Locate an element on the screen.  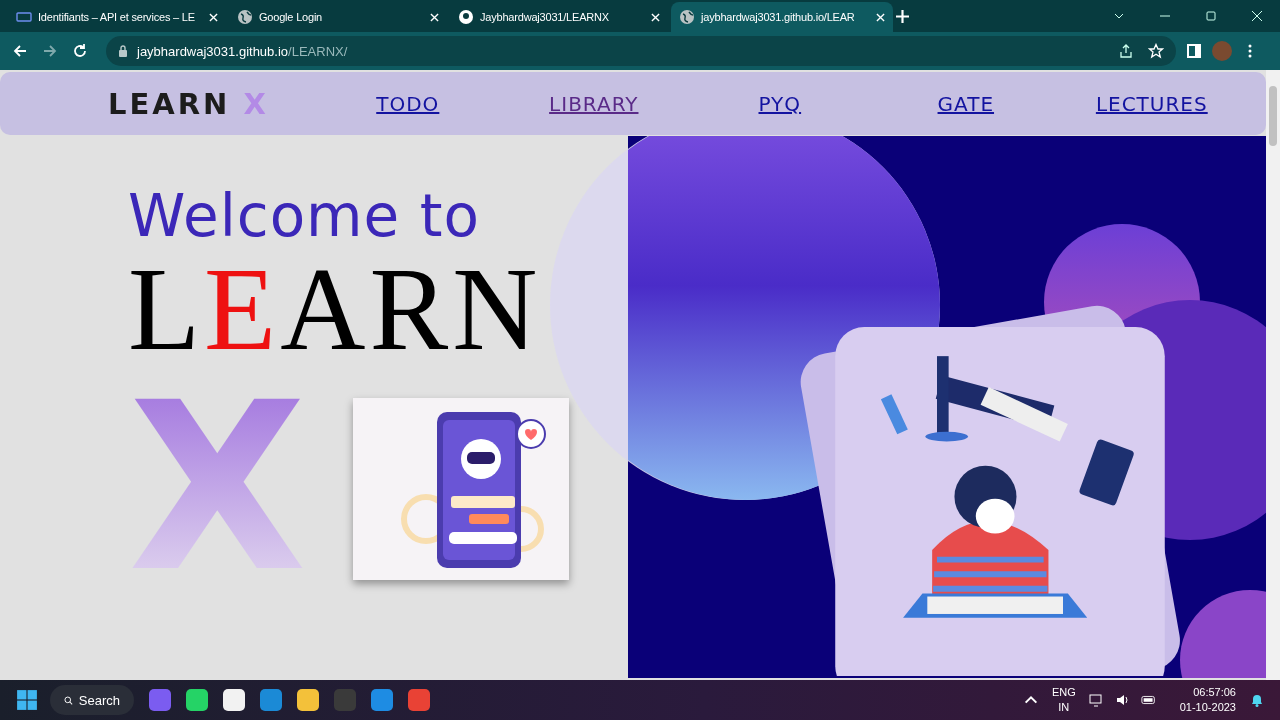
browser-tab: Jaybhardwaj3031/LEARNX is located at coordinates (559, 17).